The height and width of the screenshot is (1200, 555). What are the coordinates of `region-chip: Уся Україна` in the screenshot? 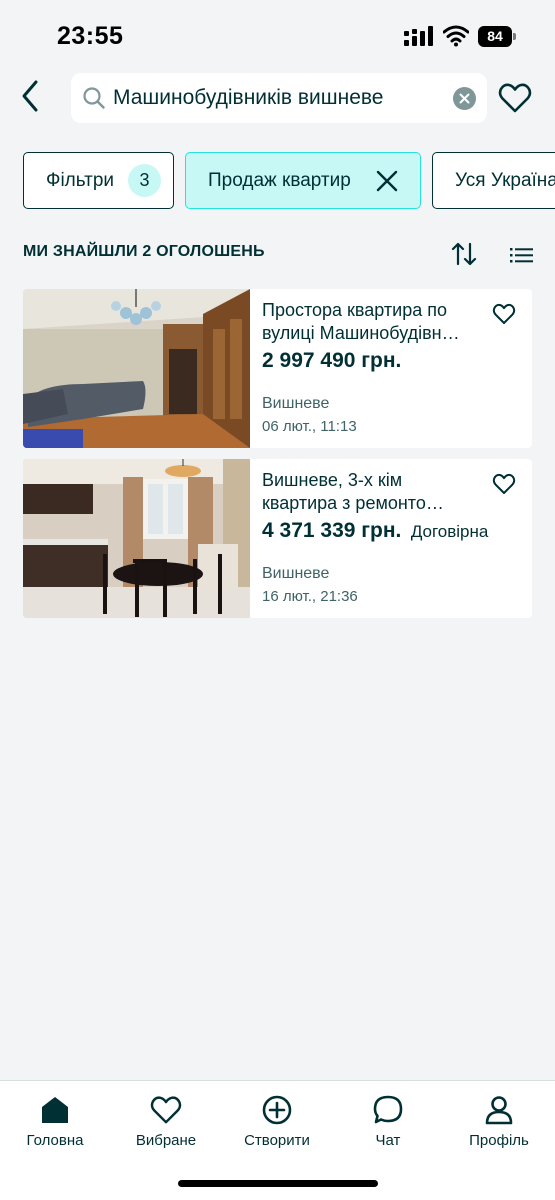 It's located at (493, 180).